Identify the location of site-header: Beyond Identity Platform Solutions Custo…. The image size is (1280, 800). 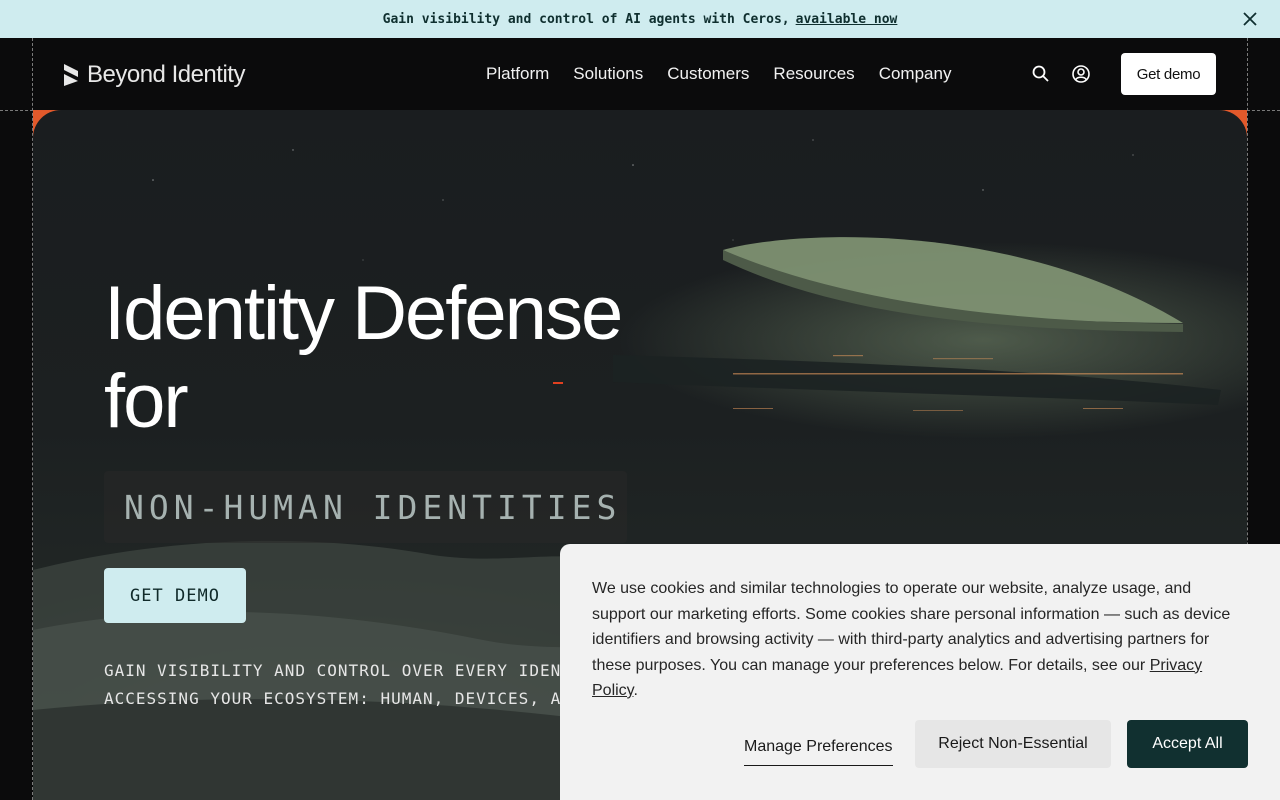
(640, 74).